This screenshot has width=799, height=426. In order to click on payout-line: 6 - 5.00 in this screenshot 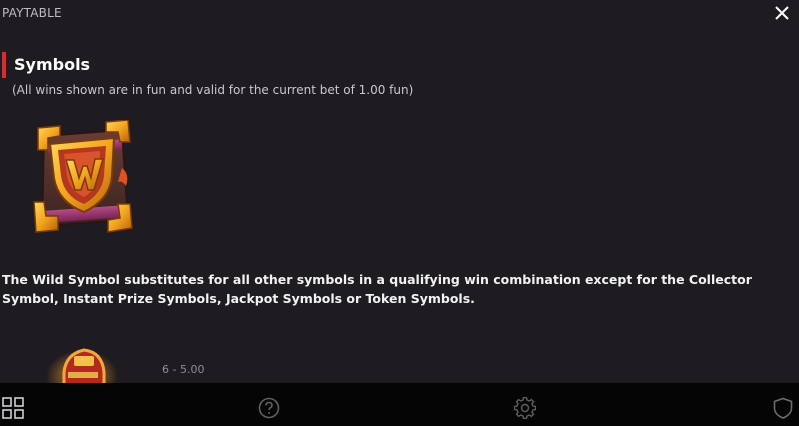, I will do `click(183, 369)`.